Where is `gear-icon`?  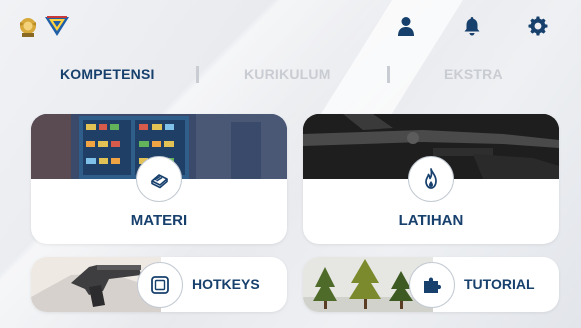 gear-icon is located at coordinates (538, 26).